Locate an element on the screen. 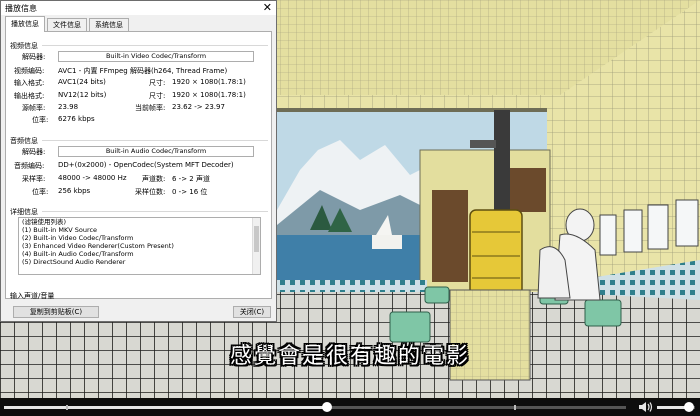  close-icon: ✕ is located at coordinates (267, 7).